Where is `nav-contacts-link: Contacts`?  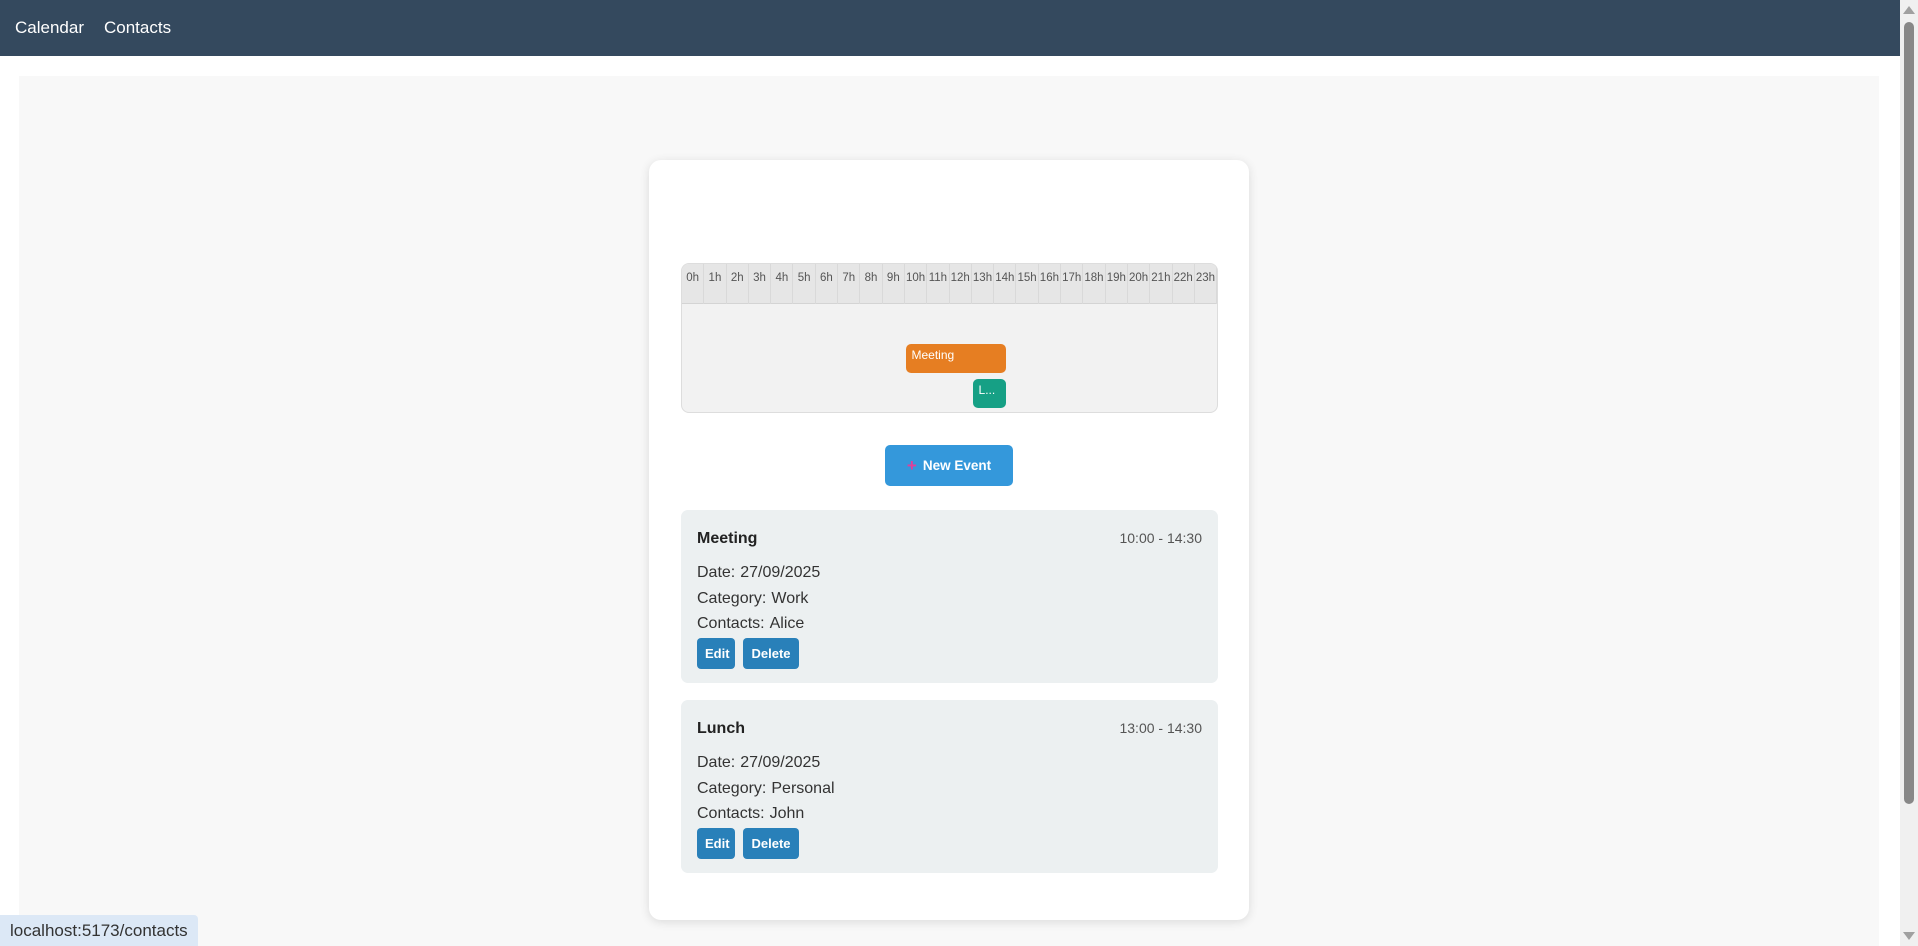 nav-contacts-link: Contacts is located at coordinates (137, 28).